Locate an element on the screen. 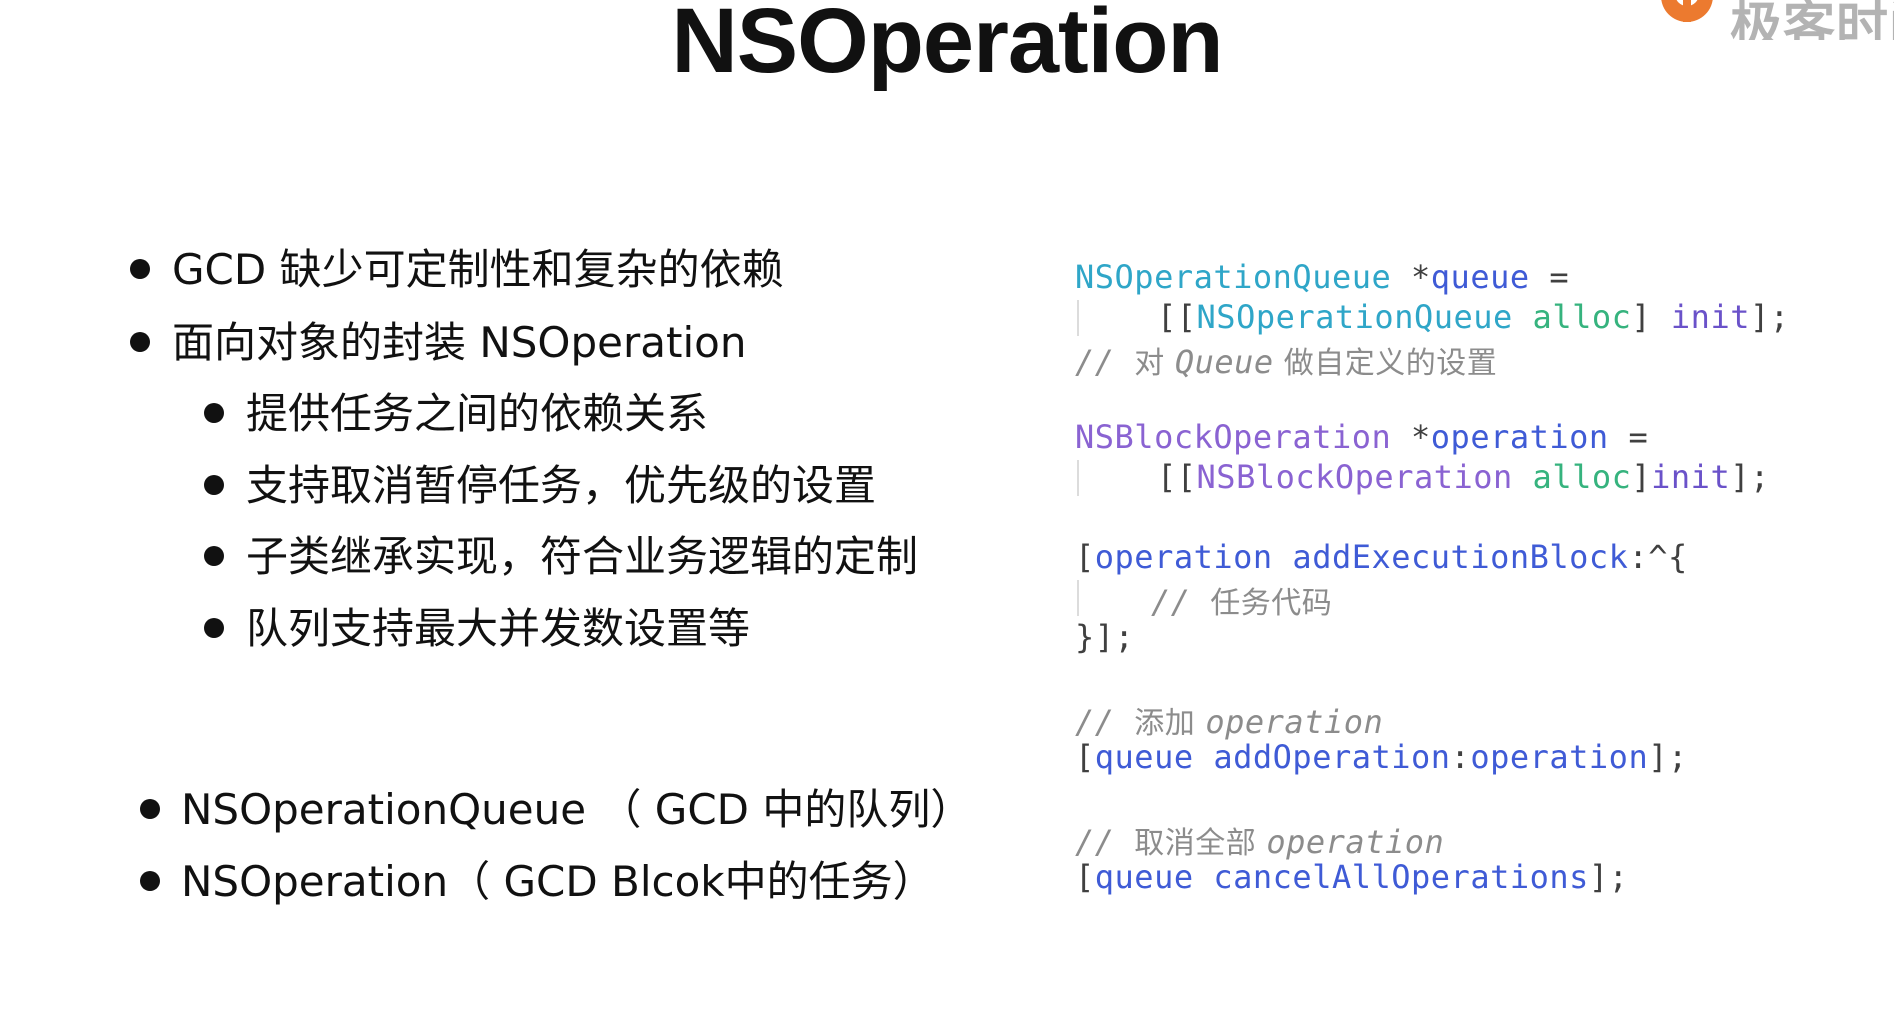 This screenshot has height=1026, width=1894. bullet-gcd-limitation: GCD 缺少可定制性和复杂的依赖 is located at coordinates (478, 269).